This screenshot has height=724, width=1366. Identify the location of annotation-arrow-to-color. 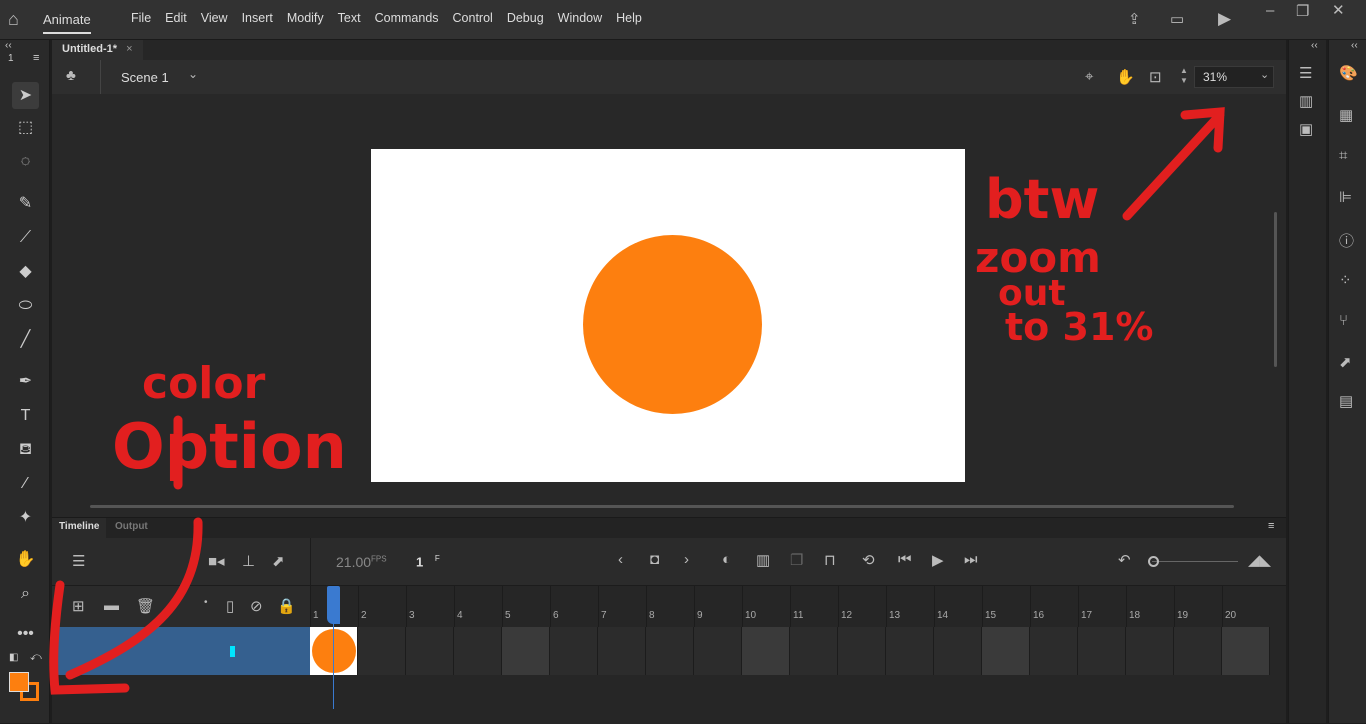
(126, 606).